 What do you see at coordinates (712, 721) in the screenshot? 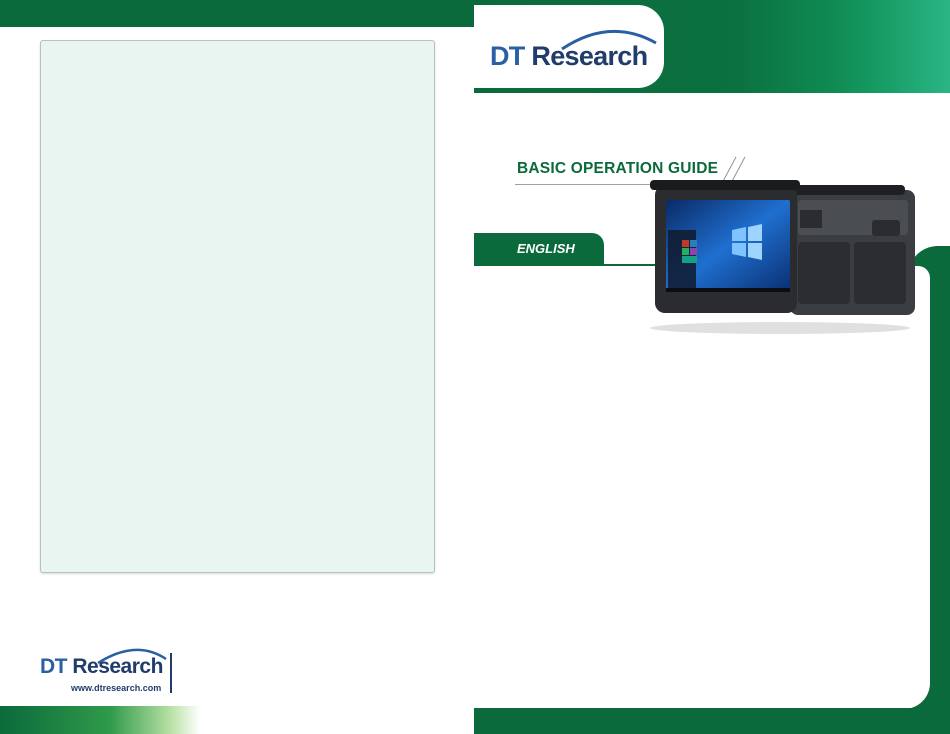
I see `cover-bottom-bar` at bounding box center [712, 721].